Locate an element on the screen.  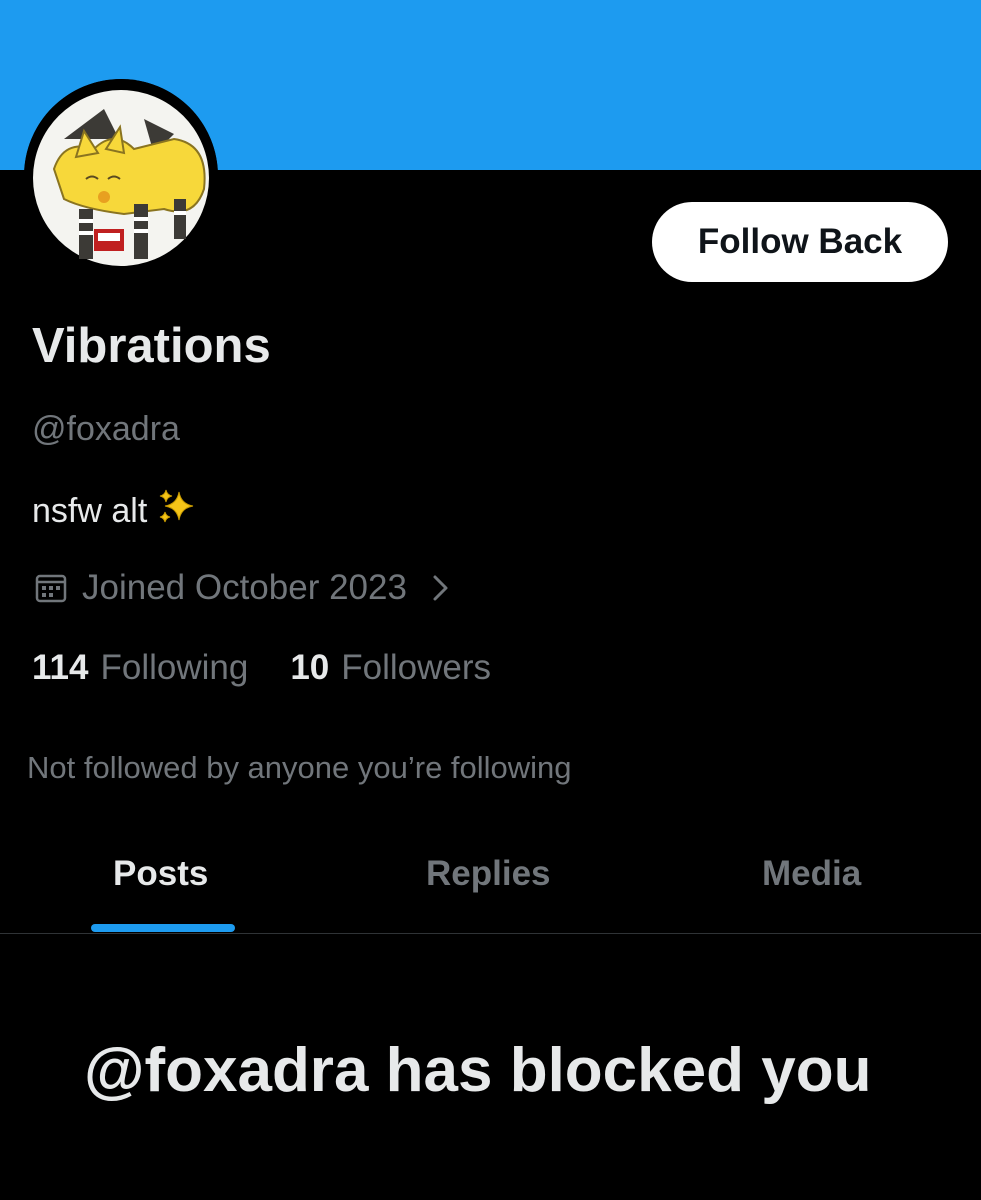
following-count: 114 is located at coordinates (60, 667).